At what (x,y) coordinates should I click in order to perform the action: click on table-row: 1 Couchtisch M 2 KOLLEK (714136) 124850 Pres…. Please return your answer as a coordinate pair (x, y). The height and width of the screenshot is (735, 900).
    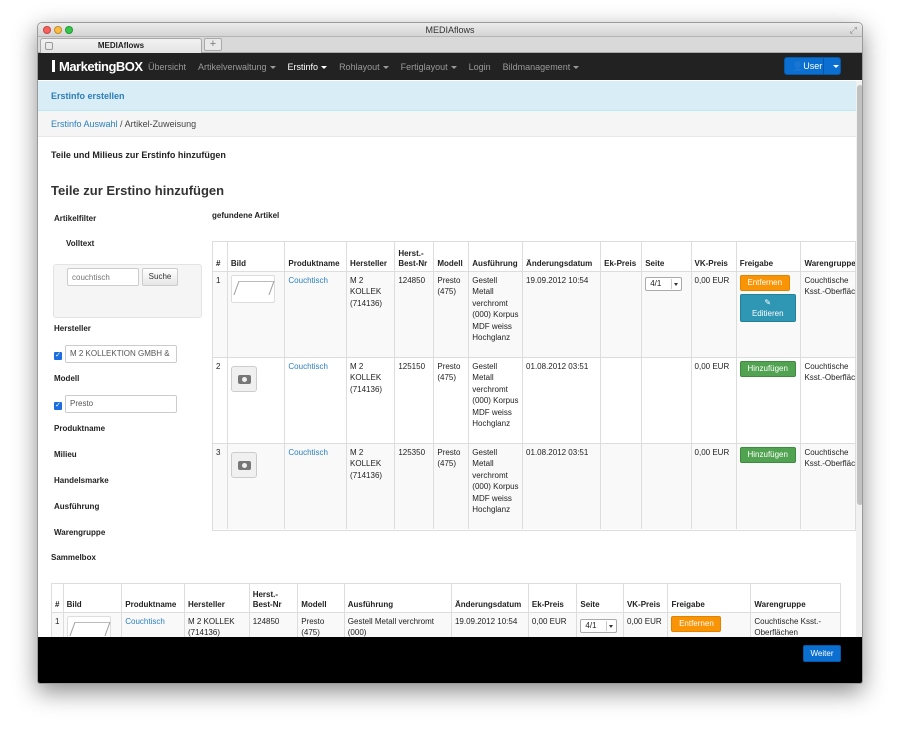
    Looking at the image, I should click on (446, 624).